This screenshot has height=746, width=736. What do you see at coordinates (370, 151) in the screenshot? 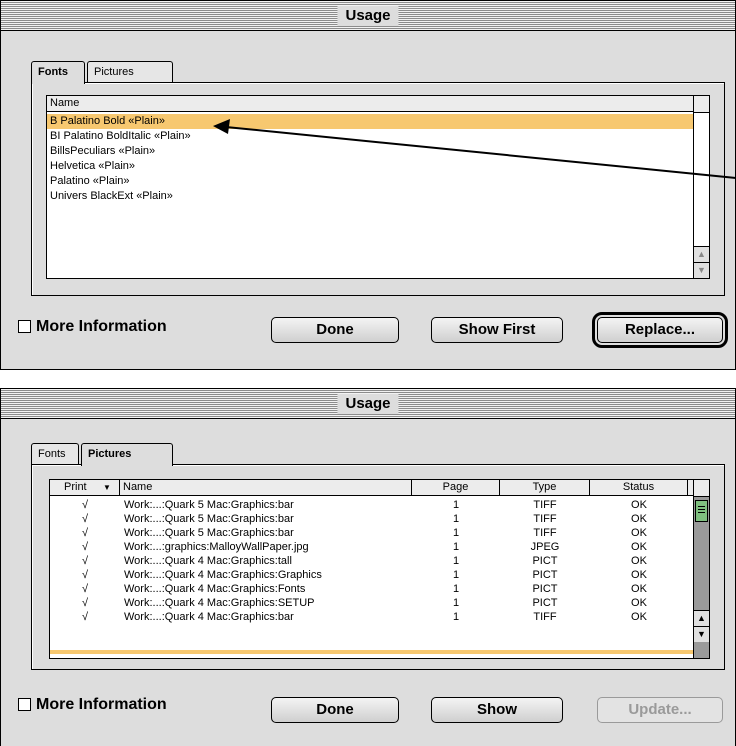
I see `font-list-item: BillsPeculiars «Plain»` at bounding box center [370, 151].